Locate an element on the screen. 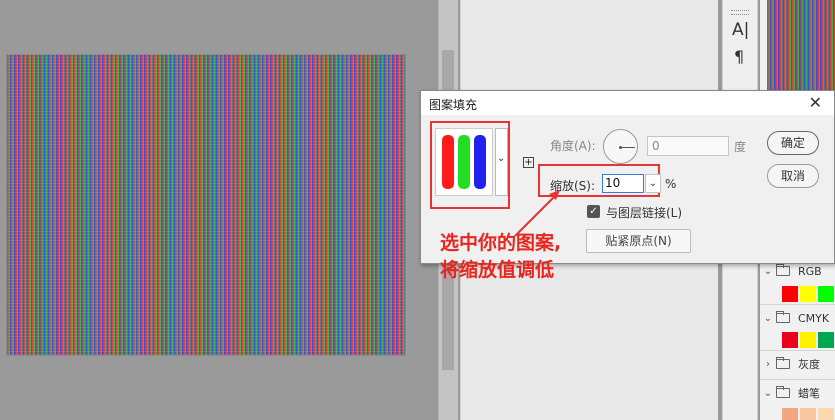 The image size is (835, 420). scale-dropdown: ⌄ is located at coordinates (653, 183).